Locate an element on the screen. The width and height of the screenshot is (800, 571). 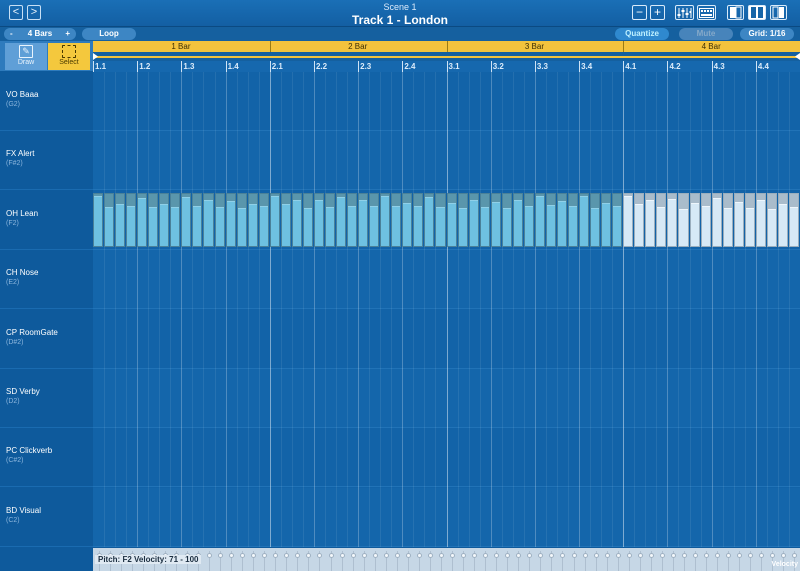
loop-button: Loop is located at coordinates (109, 34).